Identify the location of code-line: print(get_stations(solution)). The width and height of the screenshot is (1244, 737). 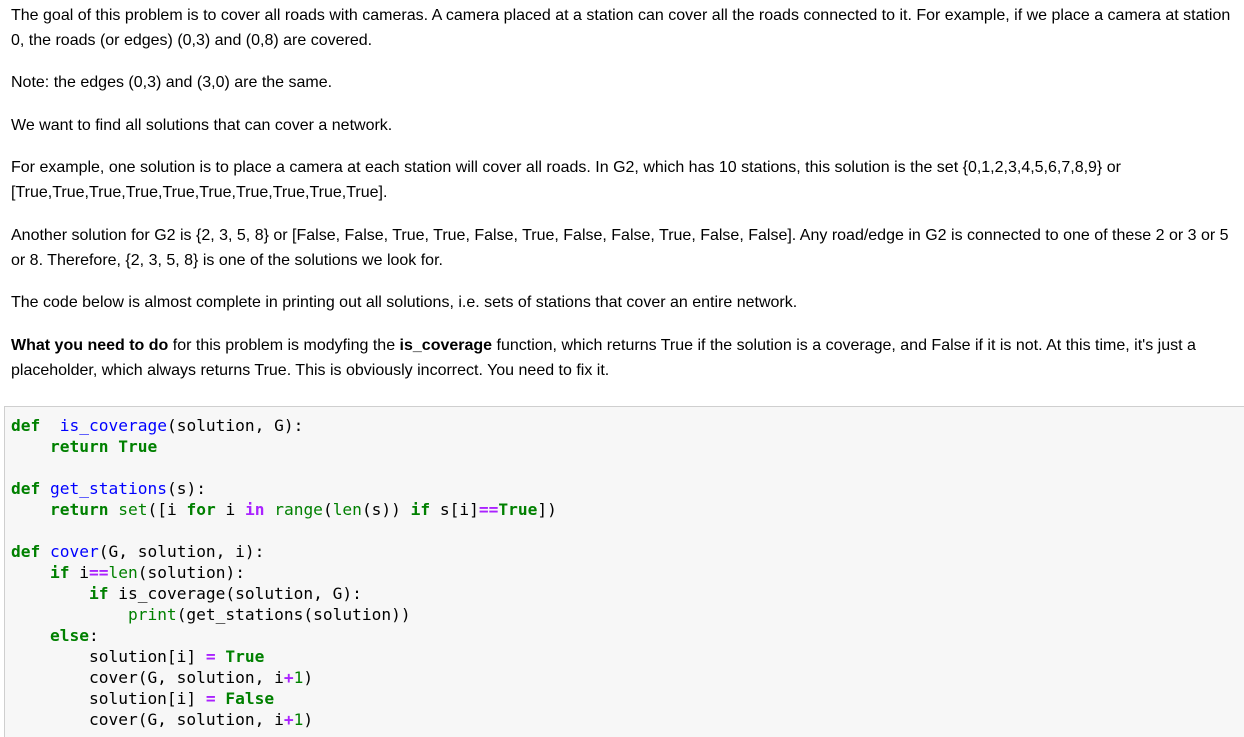
(284, 614).